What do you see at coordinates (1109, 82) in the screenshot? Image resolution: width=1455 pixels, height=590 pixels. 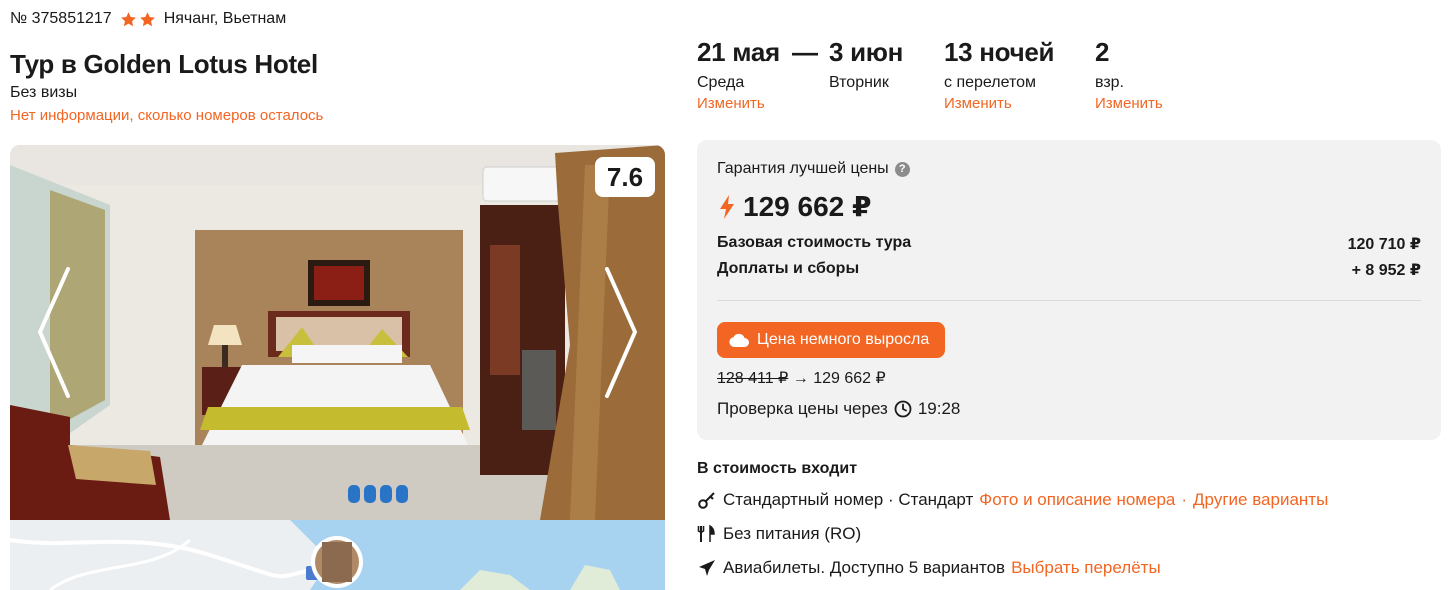 I see `guests-note: взр.` at bounding box center [1109, 82].